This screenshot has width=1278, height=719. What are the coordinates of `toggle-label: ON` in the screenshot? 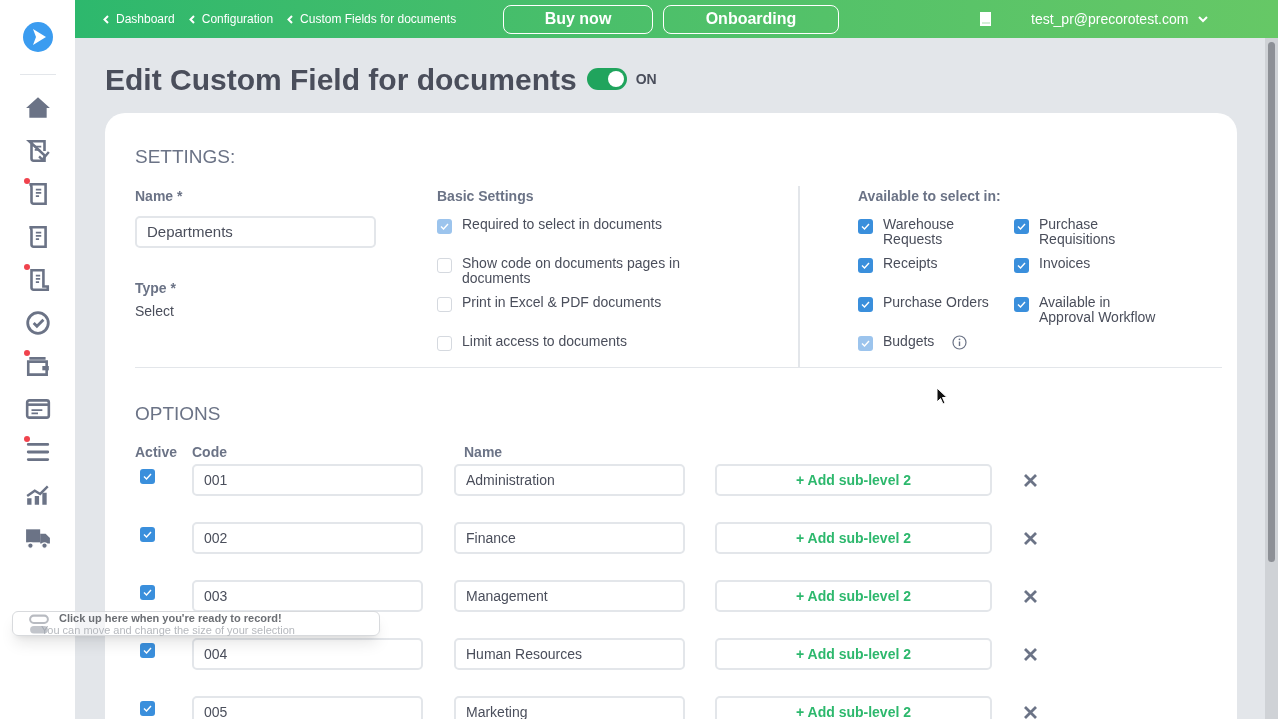 It's located at (646, 79).